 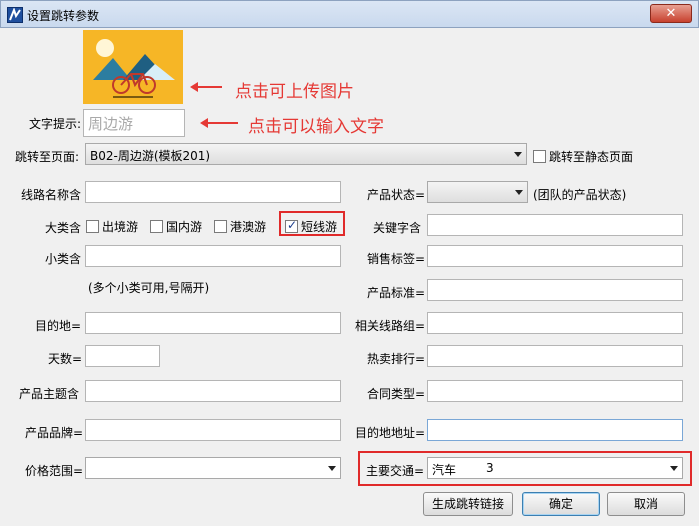 What do you see at coordinates (555, 430) in the screenshot?
I see `dest-address-input` at bounding box center [555, 430].